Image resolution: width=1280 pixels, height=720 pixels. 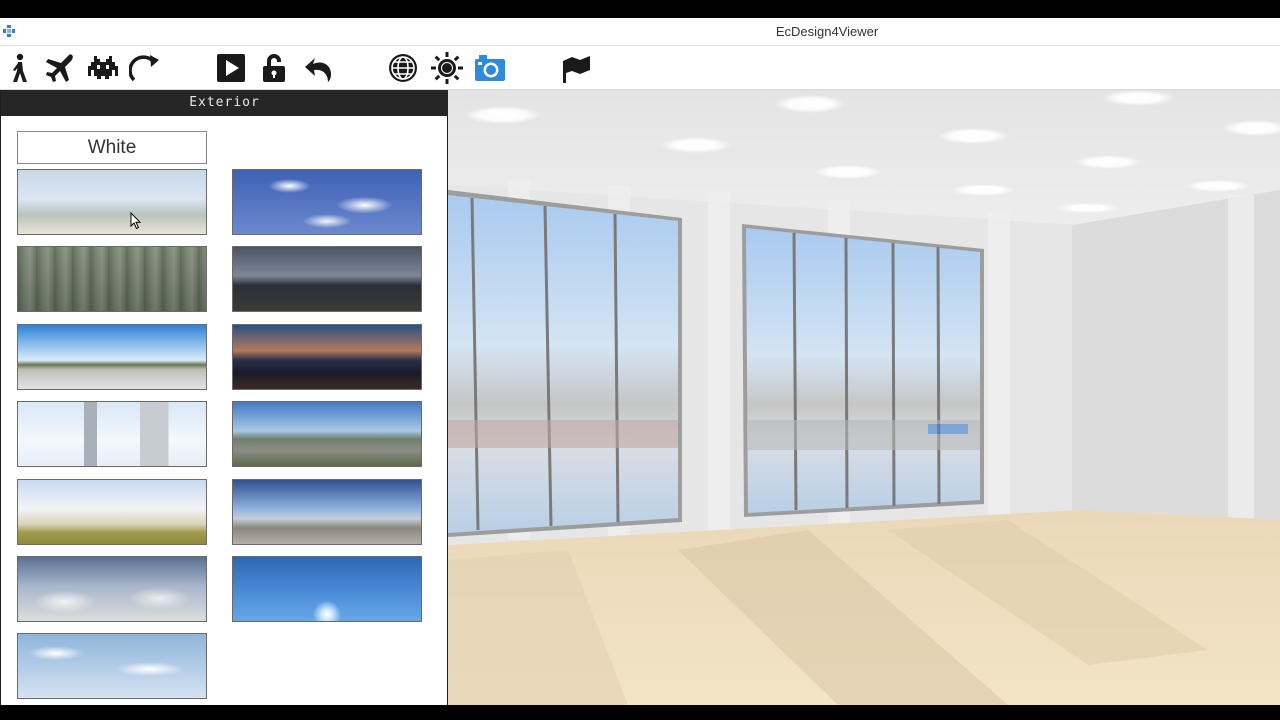 I want to click on light-button, so click(x=447, y=68).